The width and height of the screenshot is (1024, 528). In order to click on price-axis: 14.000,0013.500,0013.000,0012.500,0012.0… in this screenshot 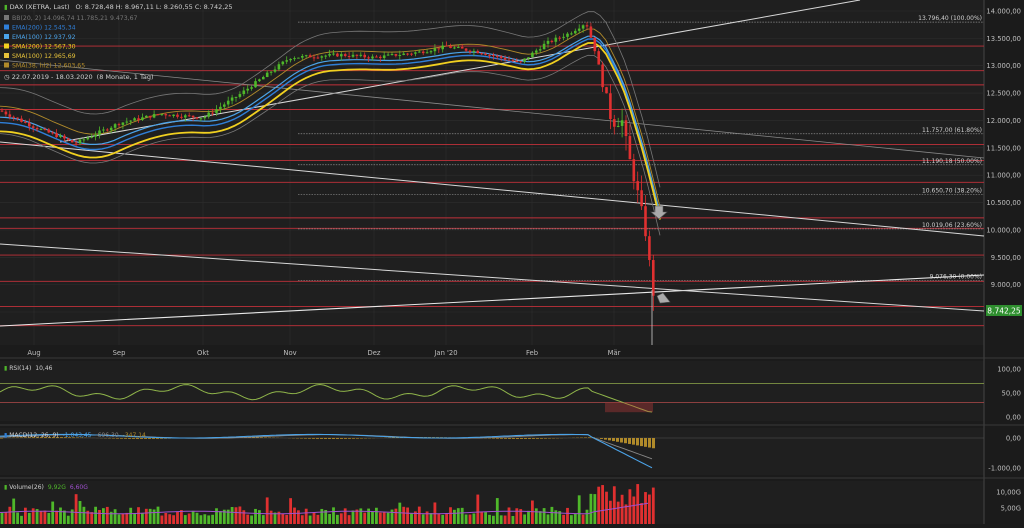, I will do `click(1003, 162)`.